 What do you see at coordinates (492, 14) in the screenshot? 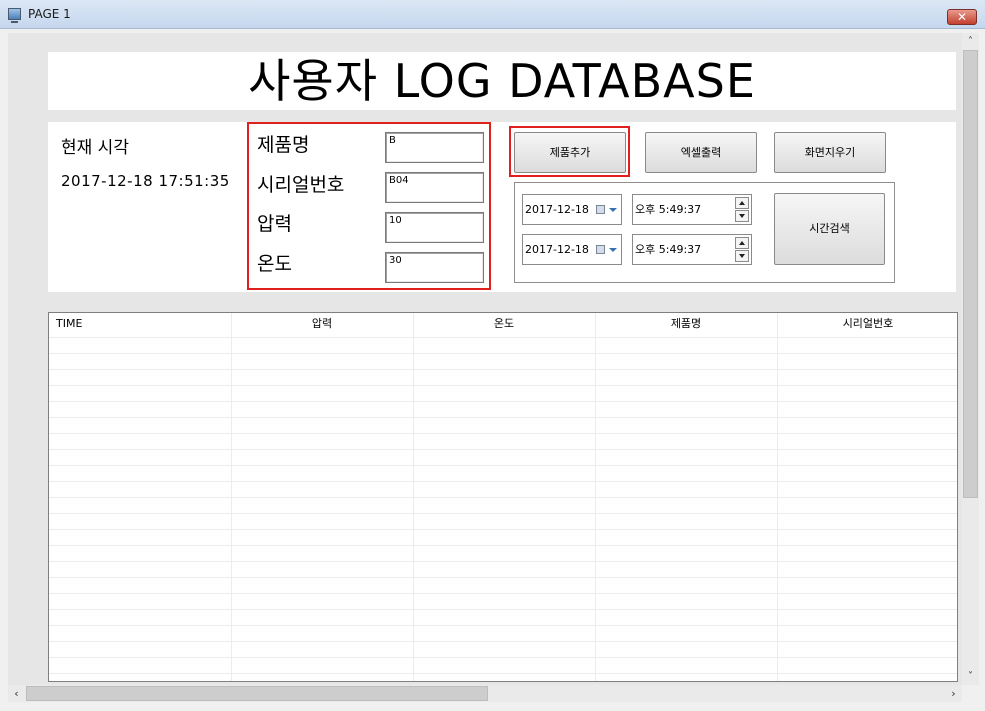
I see `title-bar: PAGE 1 ✕` at bounding box center [492, 14].